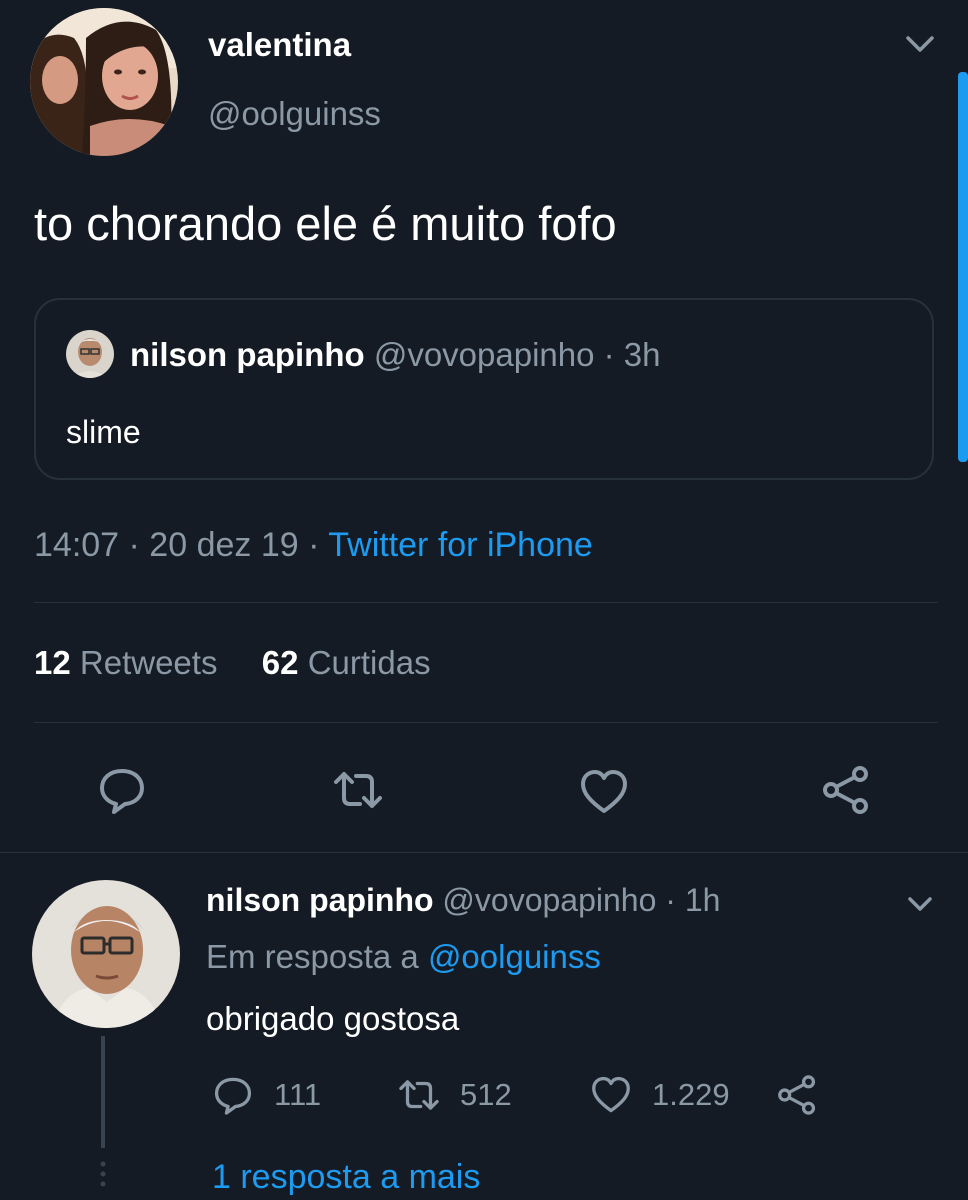 This screenshot has width=968, height=1200. I want to click on author-handle: @oolguinss, so click(294, 114).